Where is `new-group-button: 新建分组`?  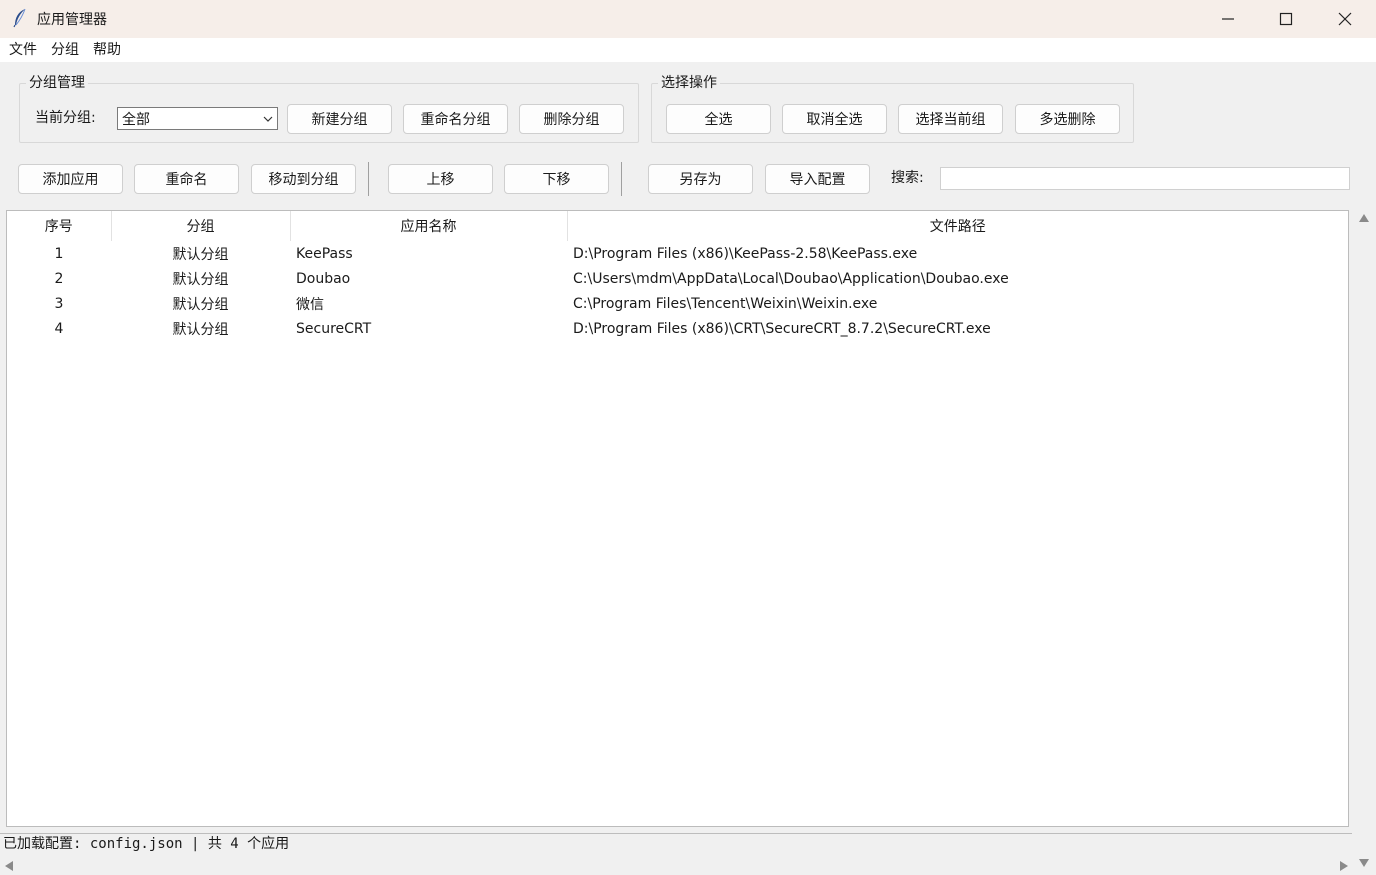
new-group-button: 新建分组 is located at coordinates (339, 119).